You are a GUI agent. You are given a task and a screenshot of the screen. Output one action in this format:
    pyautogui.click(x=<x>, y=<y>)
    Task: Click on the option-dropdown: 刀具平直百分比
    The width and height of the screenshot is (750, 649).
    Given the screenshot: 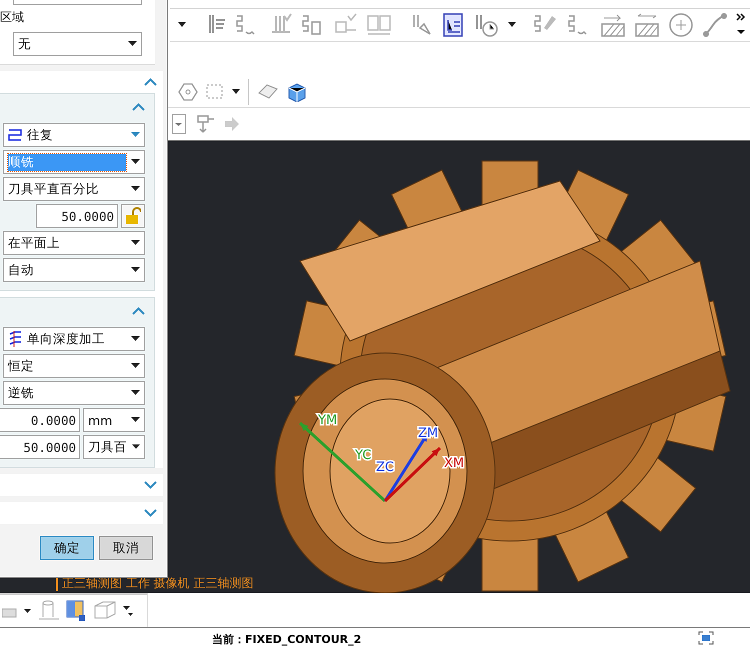 What is the action you would take?
    pyautogui.click(x=74, y=189)
    